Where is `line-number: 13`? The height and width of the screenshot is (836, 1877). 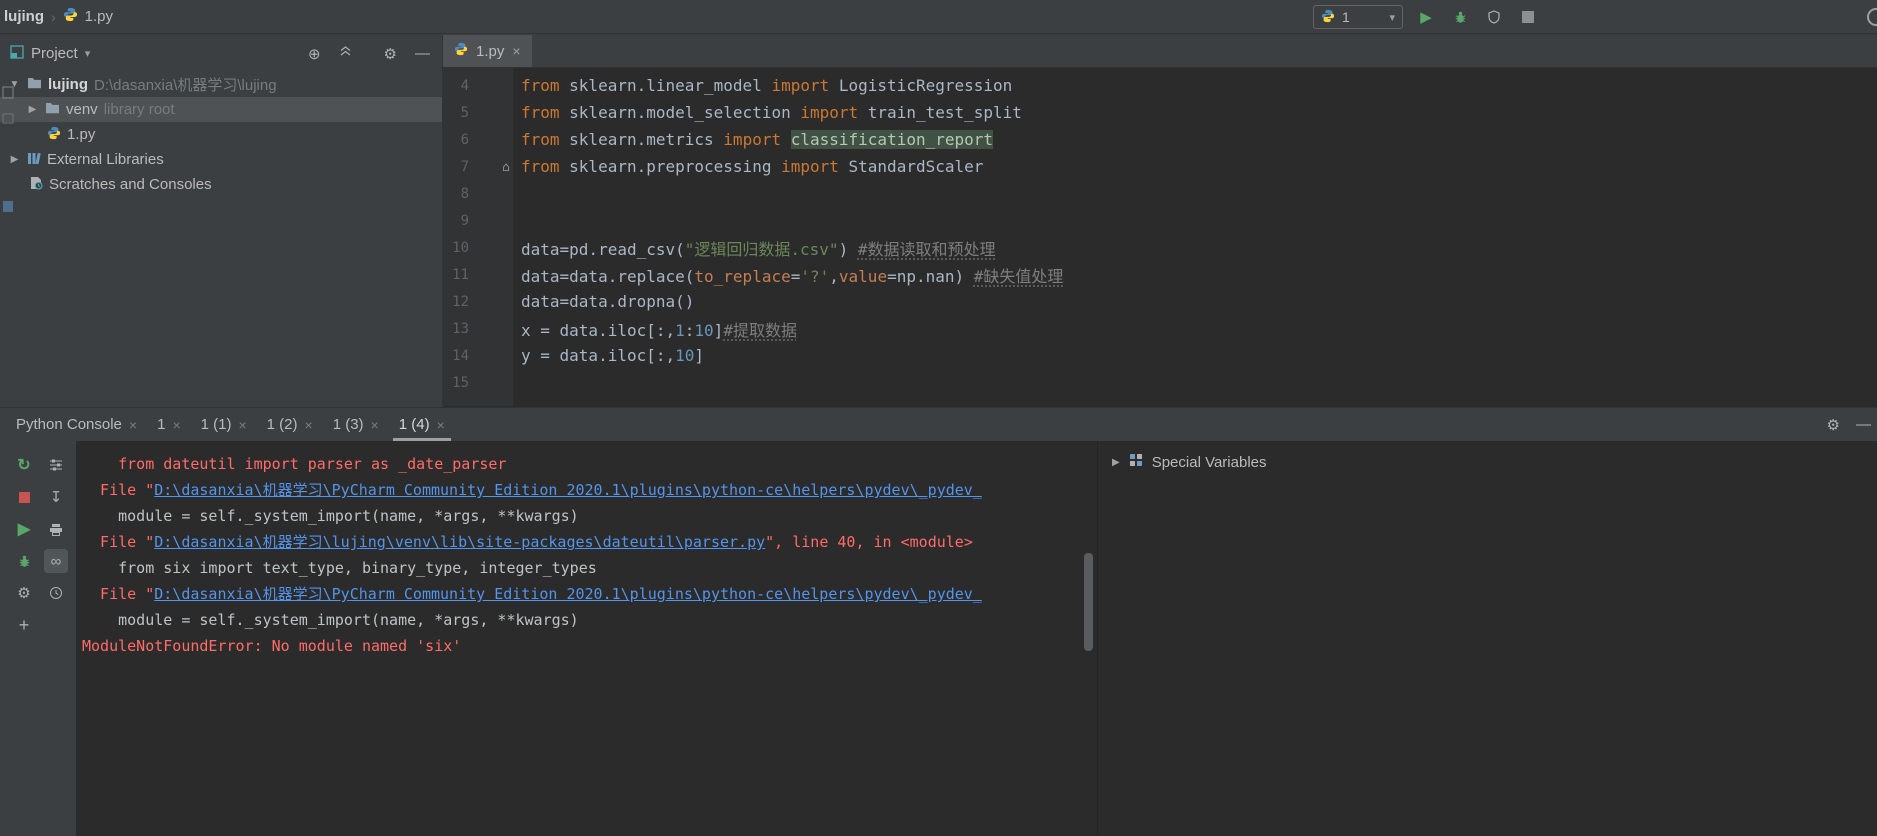
line-number: 13 is located at coordinates (460, 328).